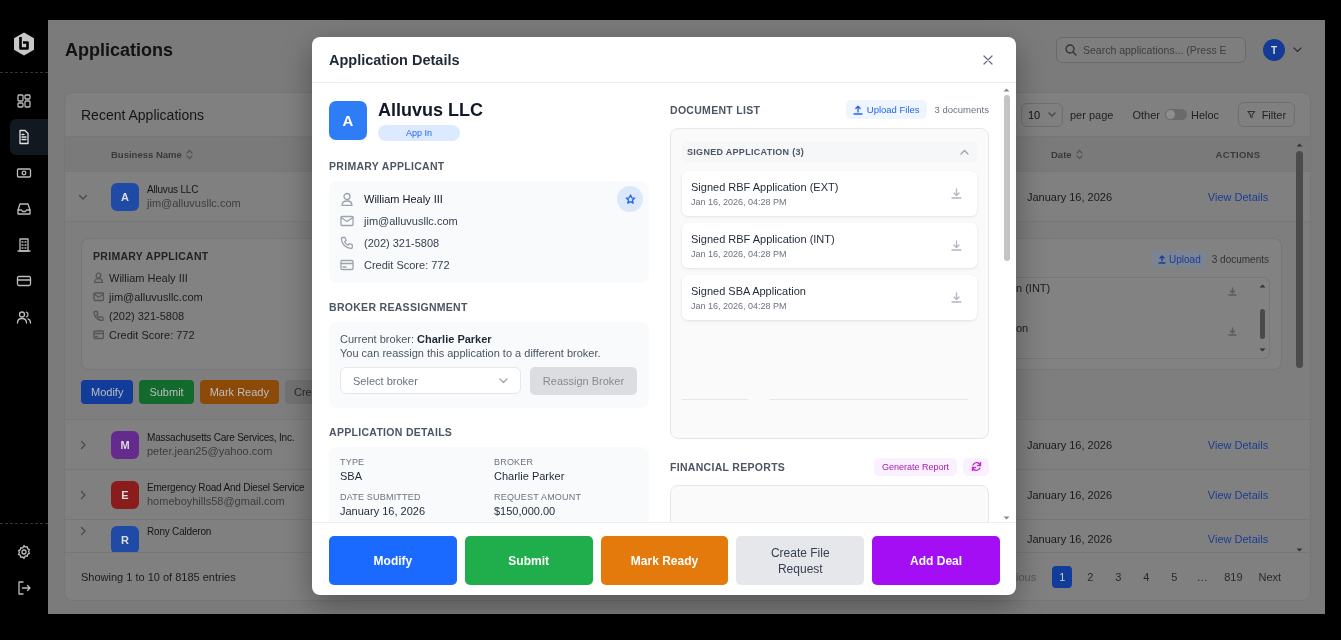 The image size is (1341, 640). I want to click on credit-card-icon, so click(24, 281).